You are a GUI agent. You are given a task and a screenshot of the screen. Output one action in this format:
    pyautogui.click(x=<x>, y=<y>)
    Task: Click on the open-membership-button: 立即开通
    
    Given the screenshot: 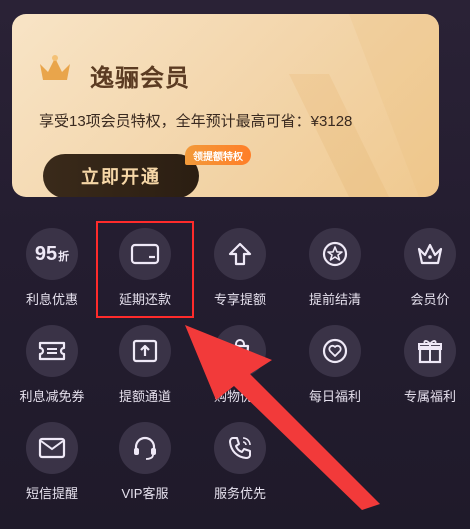 What is the action you would take?
    pyautogui.click(x=121, y=175)
    